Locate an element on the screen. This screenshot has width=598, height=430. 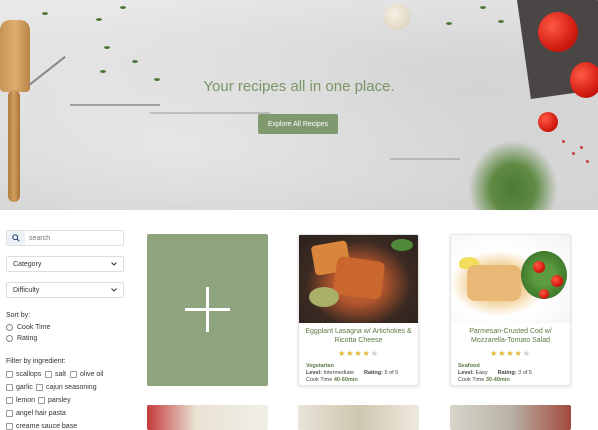
ingredient-filter-garlic: garlic is located at coordinates (19, 387).